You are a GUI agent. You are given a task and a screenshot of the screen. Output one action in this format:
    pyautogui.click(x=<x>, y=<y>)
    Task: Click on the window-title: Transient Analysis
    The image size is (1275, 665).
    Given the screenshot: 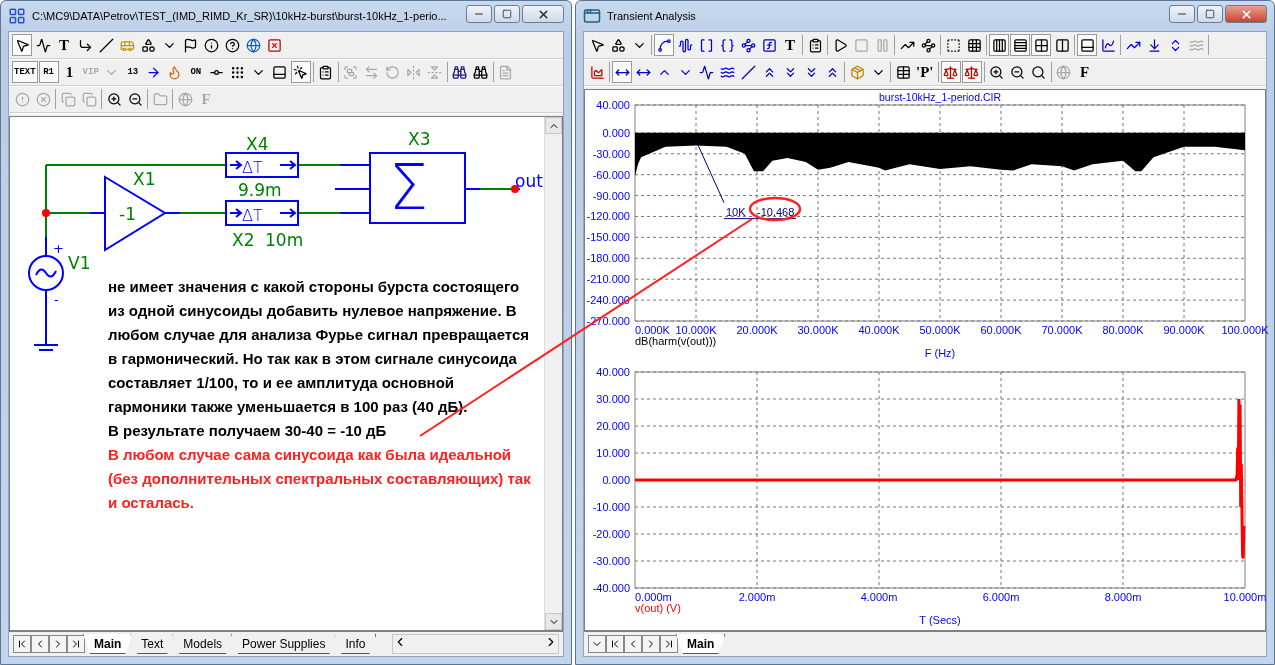 What is the action you would take?
    pyautogui.click(x=651, y=16)
    